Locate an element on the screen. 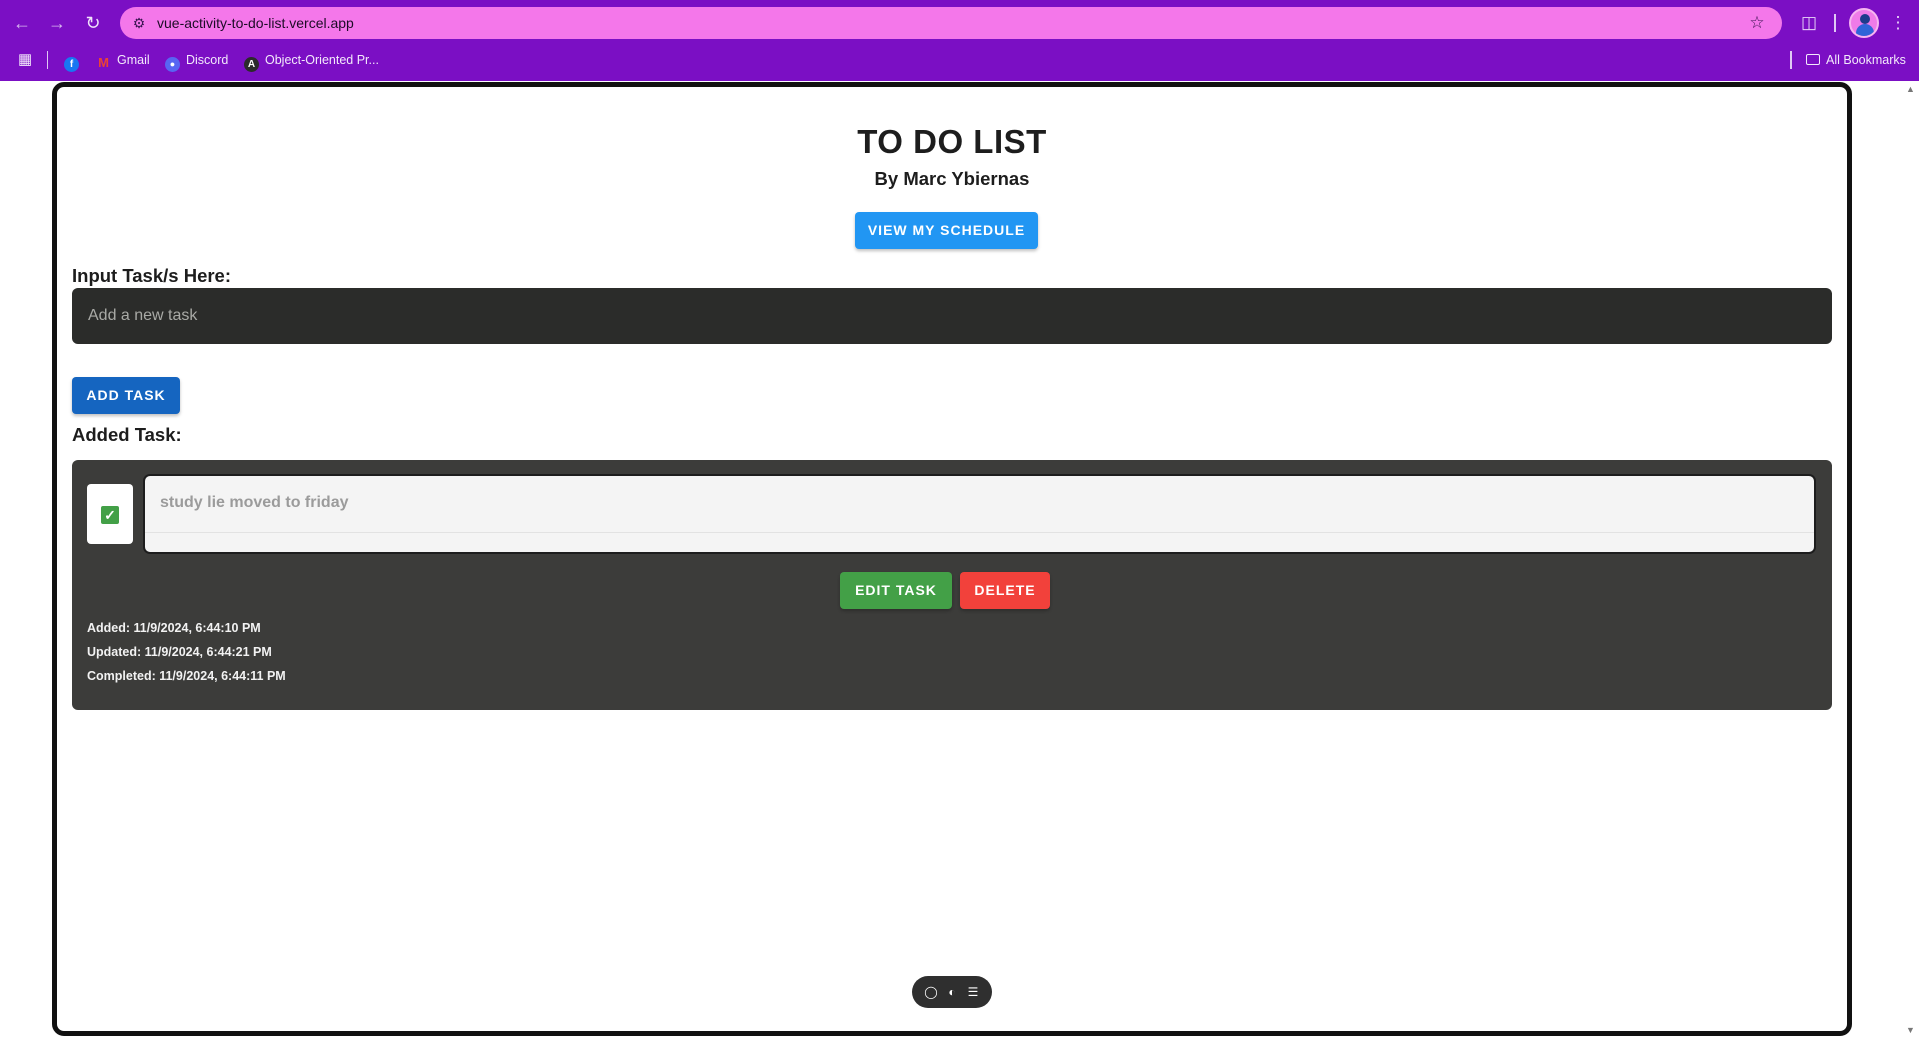 This screenshot has width=1919, height=1039. add-task-button: ADD TASK is located at coordinates (126, 395).